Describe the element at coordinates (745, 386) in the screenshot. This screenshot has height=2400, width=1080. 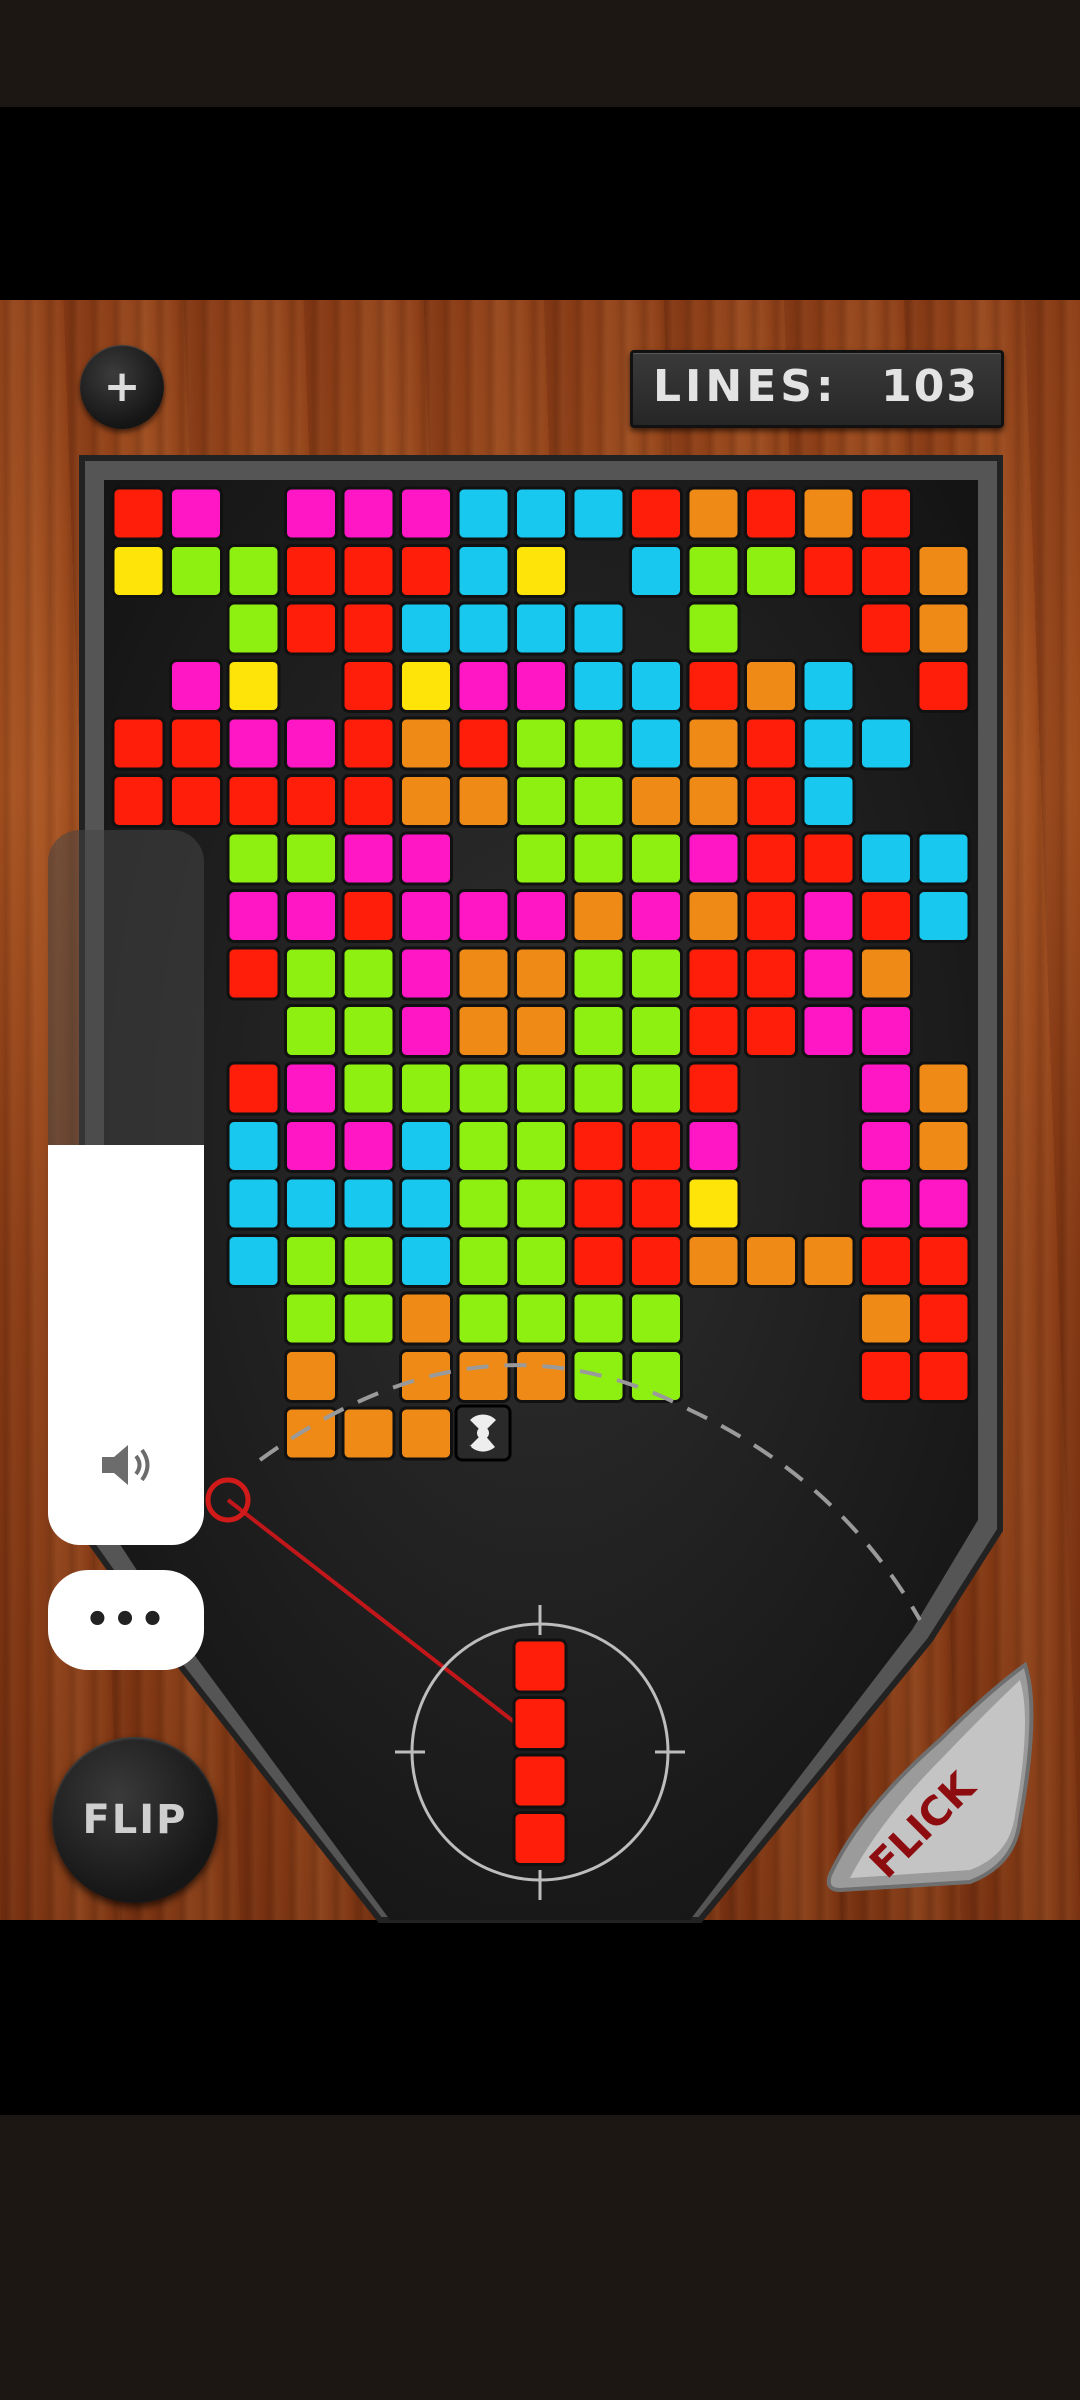
I see `lines-label: LINES:` at that location.